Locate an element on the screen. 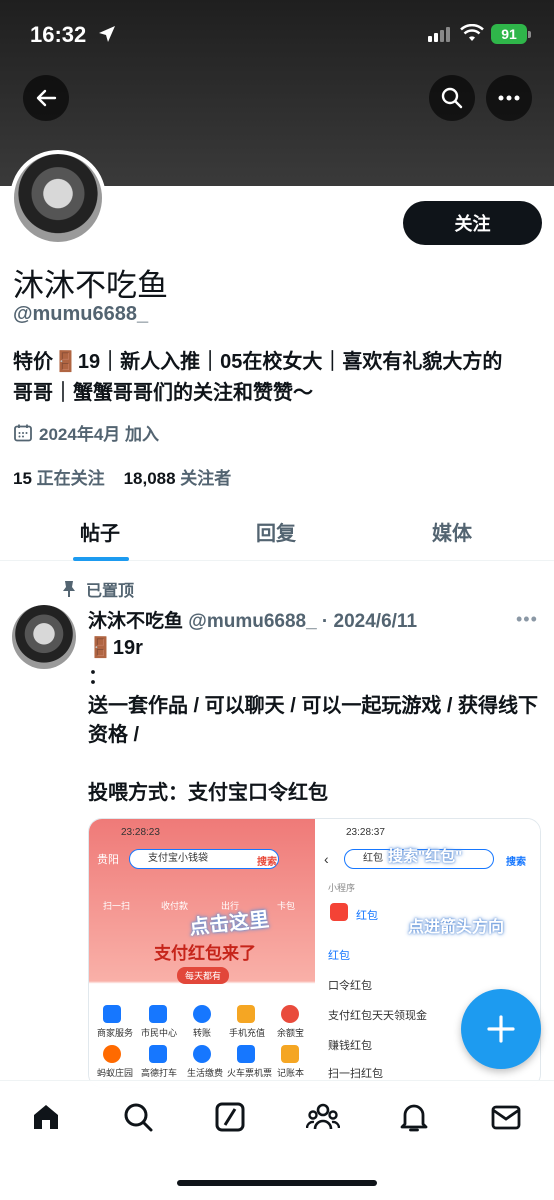  plus-icon is located at coordinates (501, 1029).